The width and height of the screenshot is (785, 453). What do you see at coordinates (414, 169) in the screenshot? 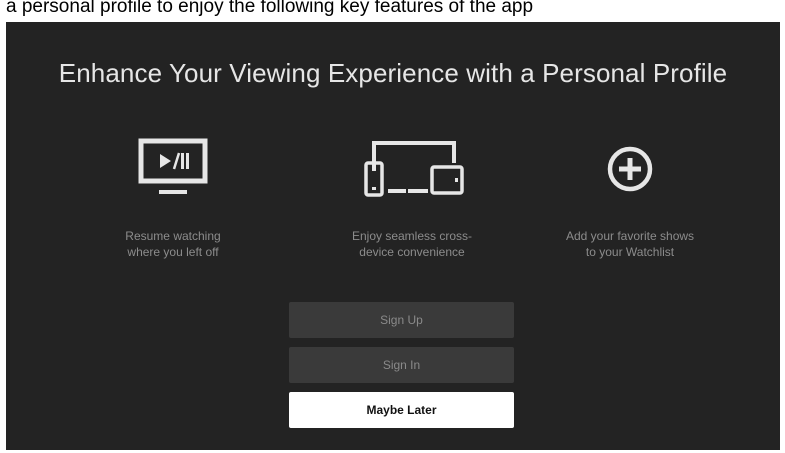
I see `multi-device-icon` at bounding box center [414, 169].